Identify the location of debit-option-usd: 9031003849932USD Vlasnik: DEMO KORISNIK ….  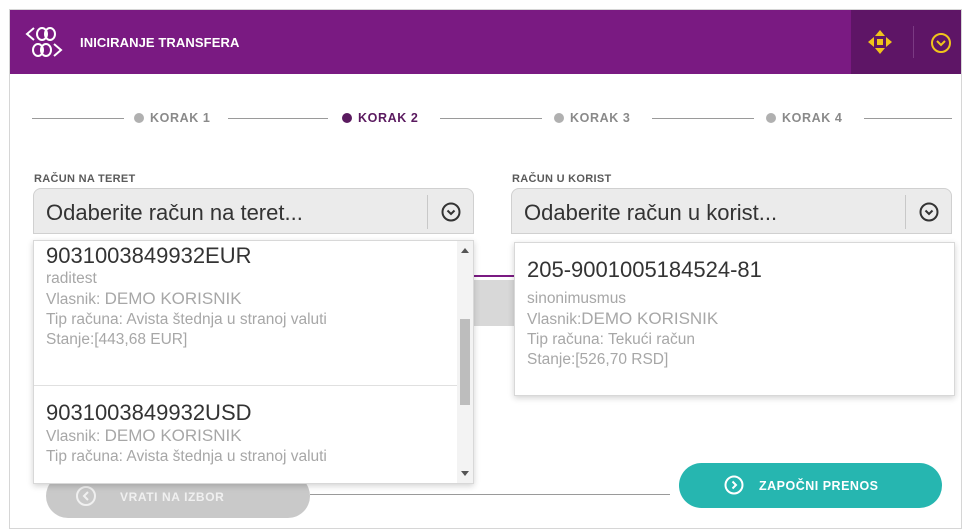
(248, 433).